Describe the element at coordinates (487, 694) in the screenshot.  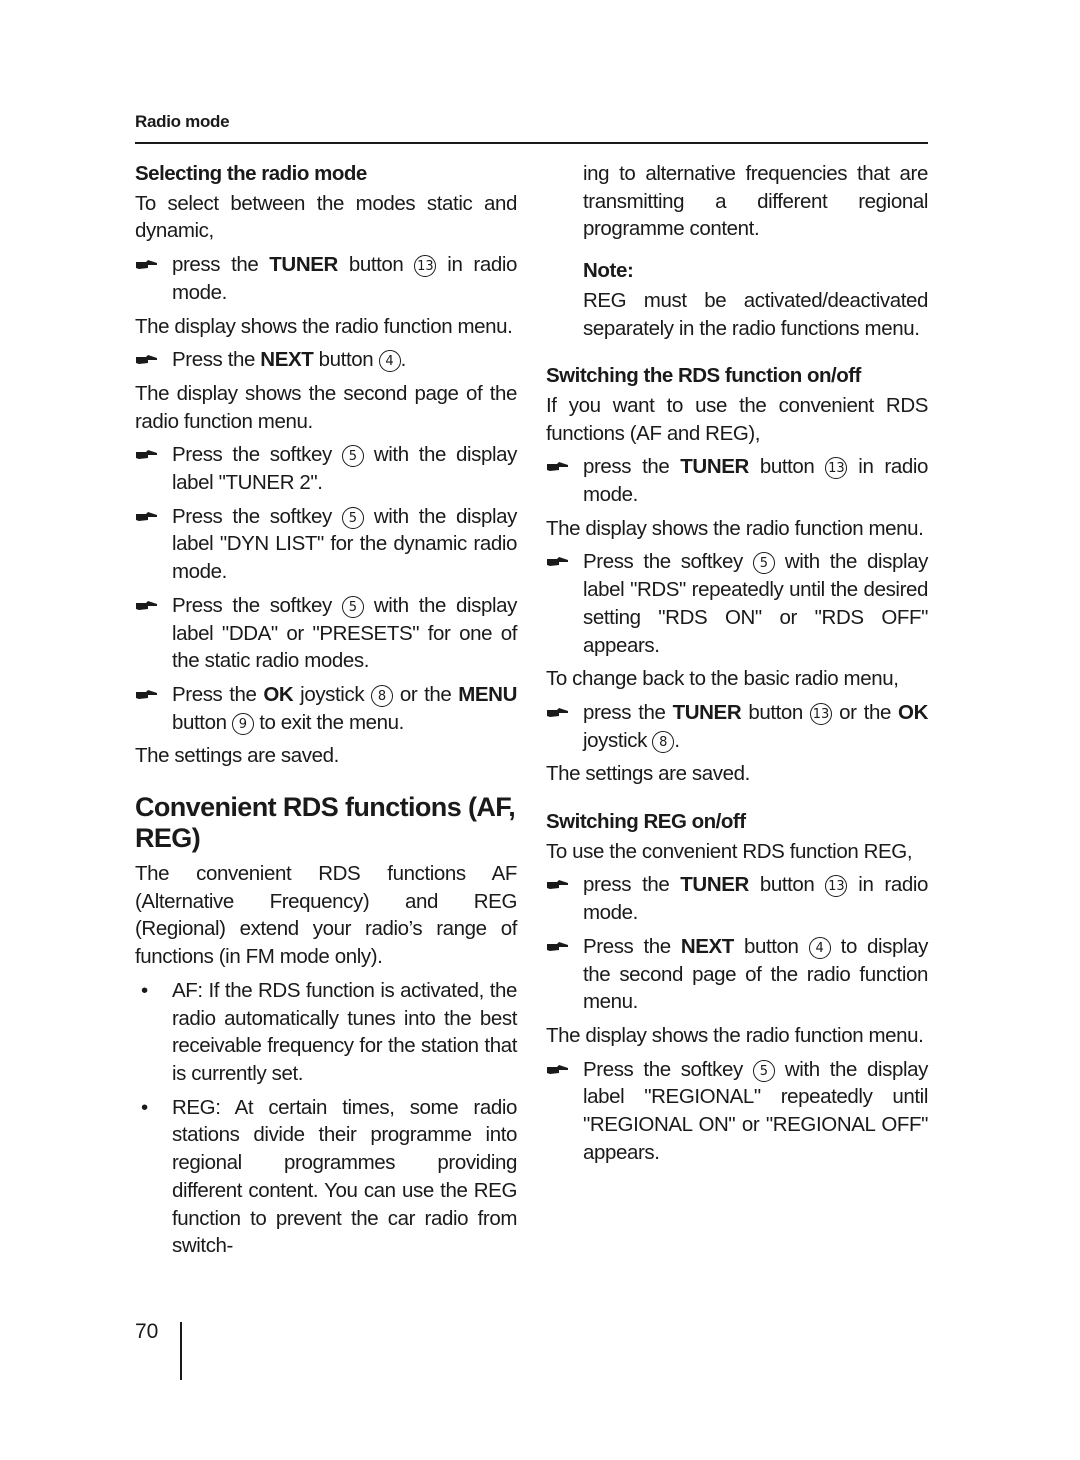
I see `key-menu: MENU` at that location.